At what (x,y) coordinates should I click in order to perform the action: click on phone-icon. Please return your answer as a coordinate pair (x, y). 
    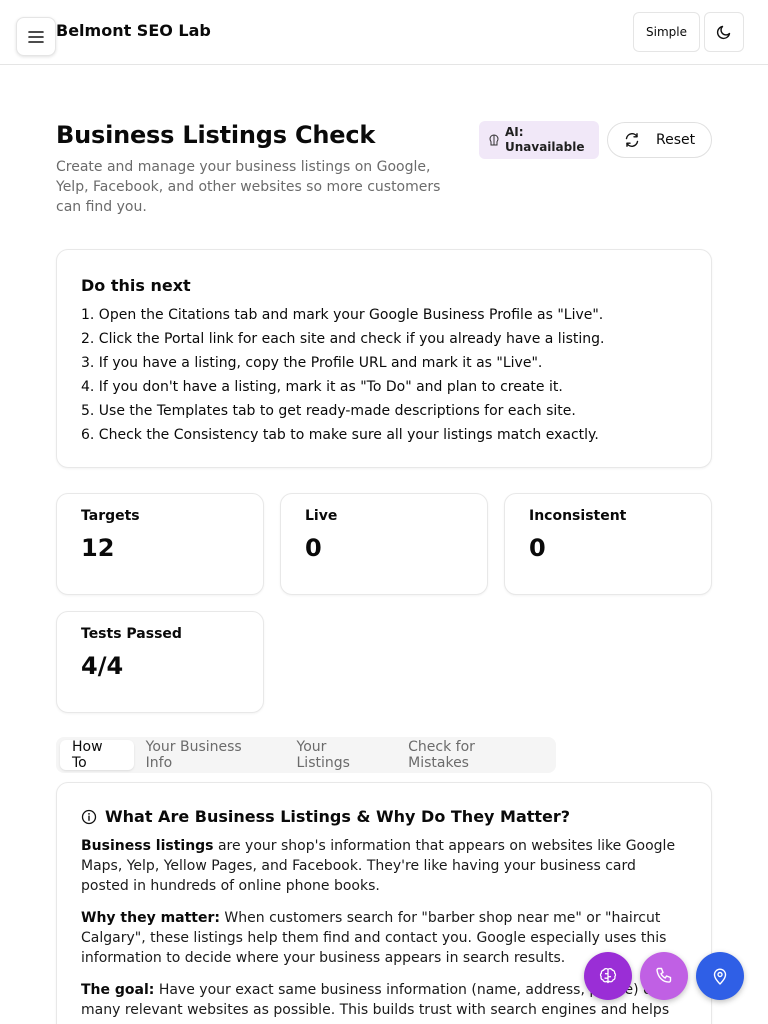
    Looking at the image, I should click on (664, 975).